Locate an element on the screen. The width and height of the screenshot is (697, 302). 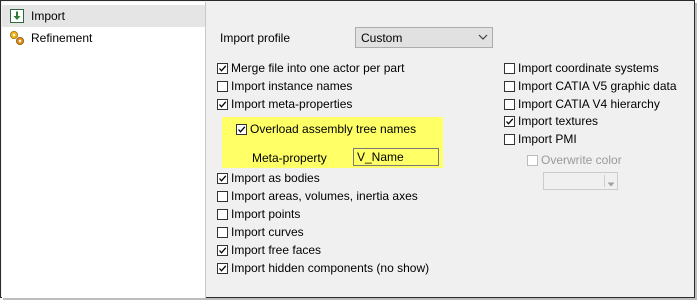
import-hidden-components-checkbox: Import hidden components (no show) is located at coordinates (323, 268).